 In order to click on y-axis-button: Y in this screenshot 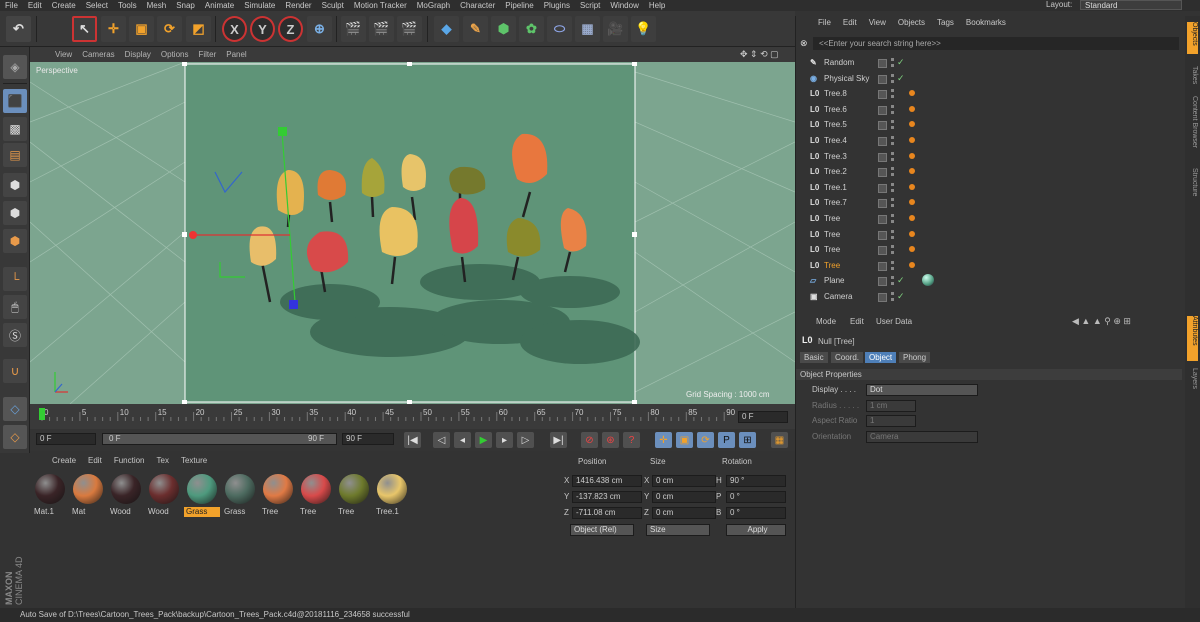, I will do `click(262, 29)`.